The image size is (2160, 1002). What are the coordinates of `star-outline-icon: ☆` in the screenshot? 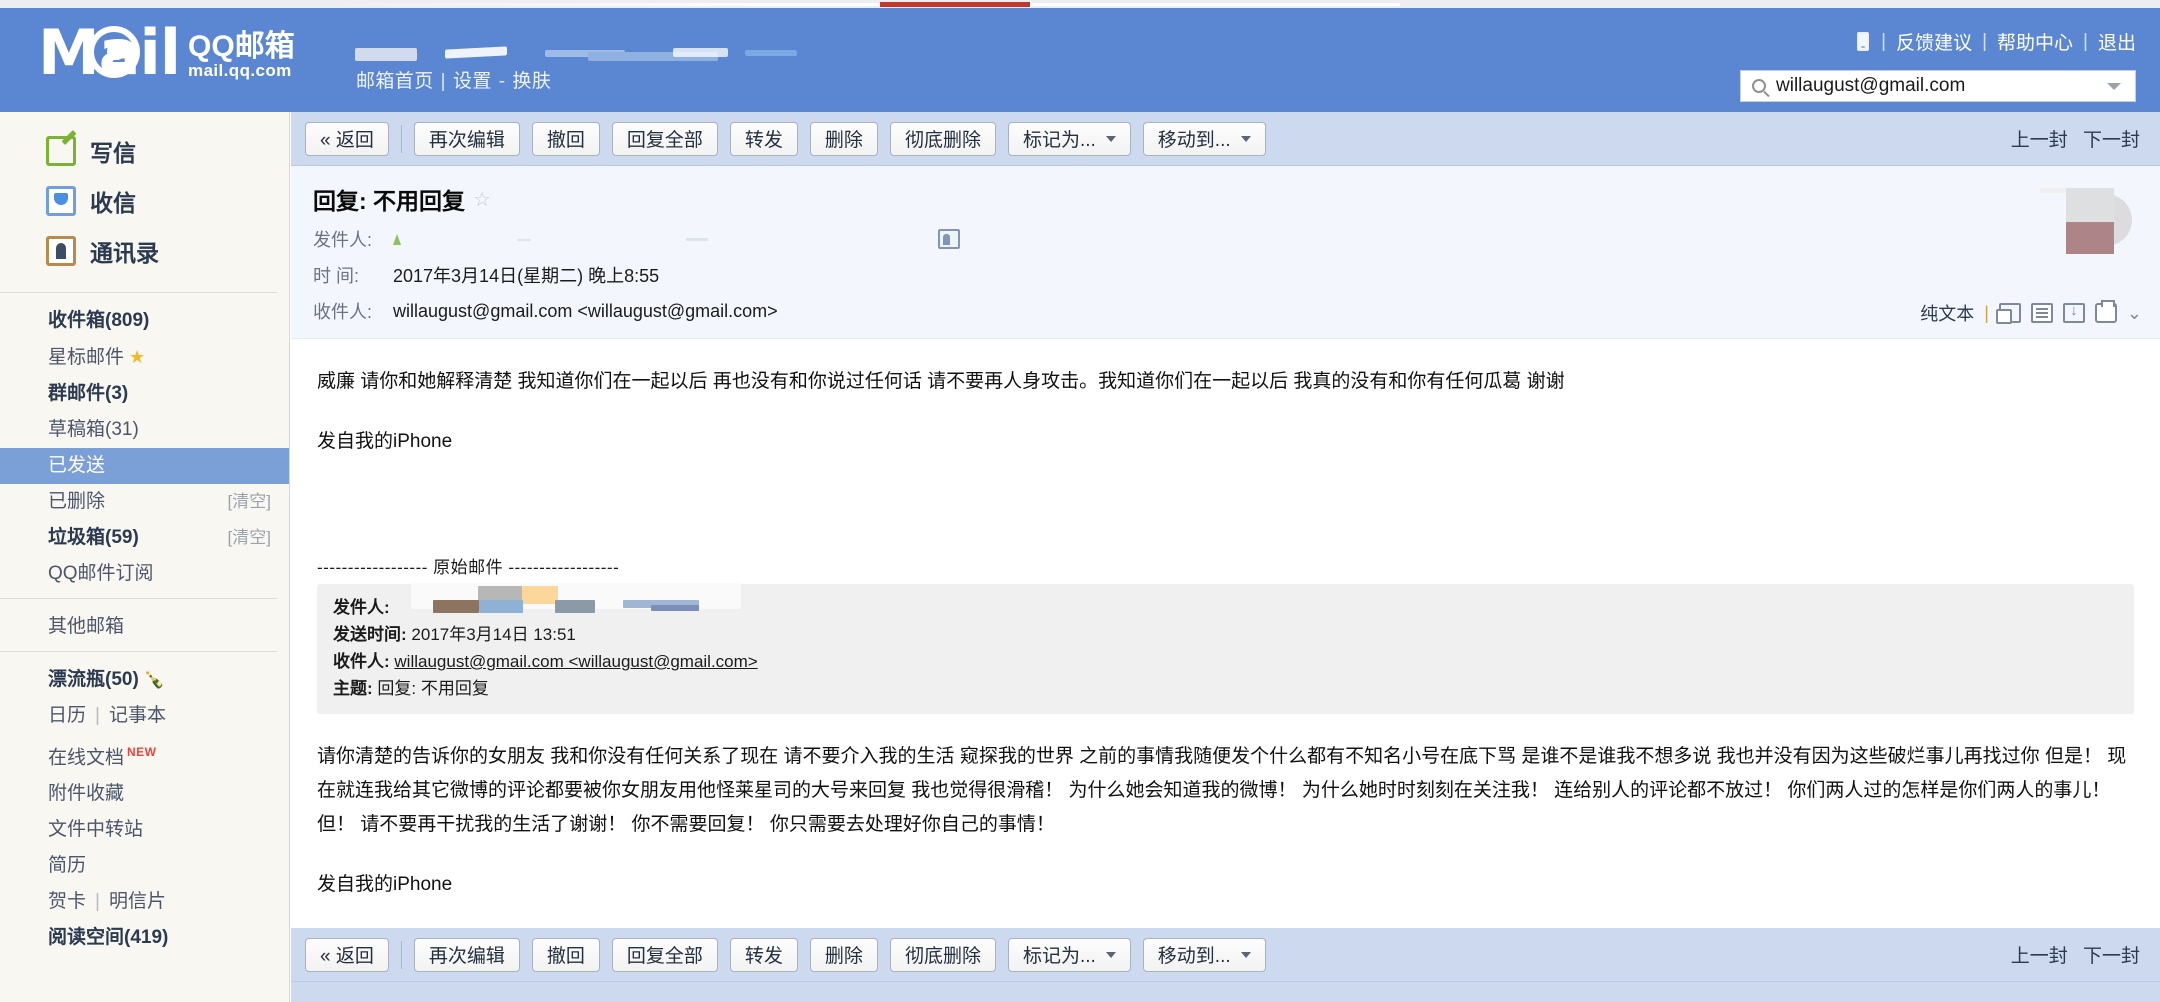 It's located at (482, 199).